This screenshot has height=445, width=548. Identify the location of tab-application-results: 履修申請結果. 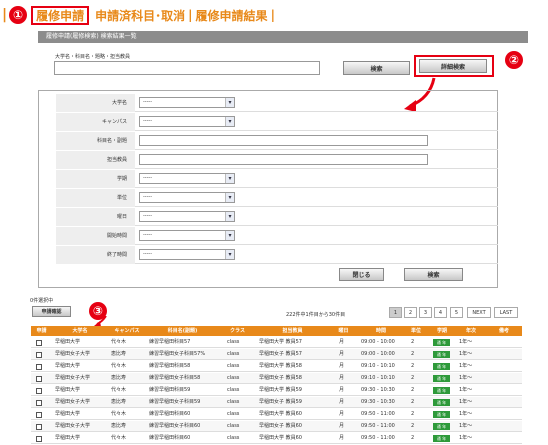
(232, 15).